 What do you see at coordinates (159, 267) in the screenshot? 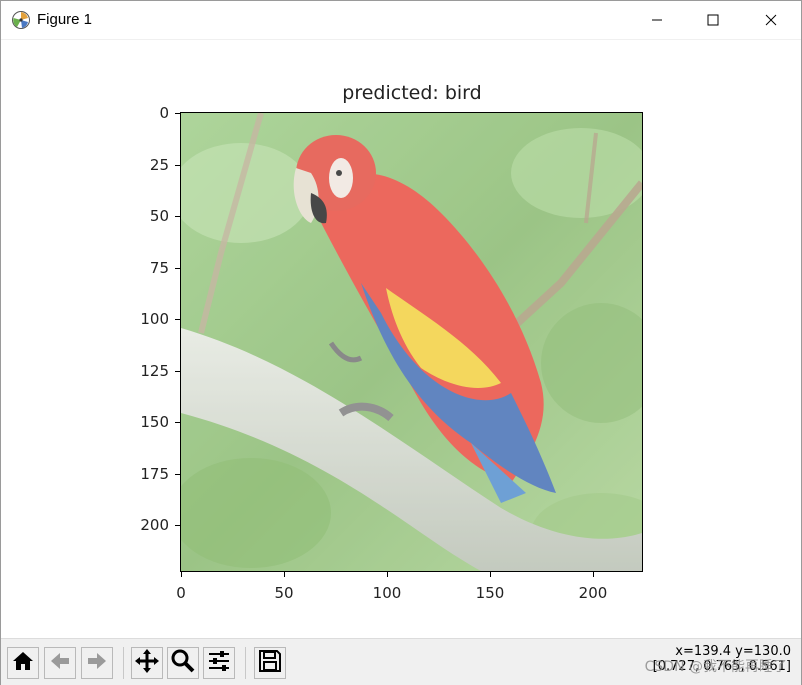
I see `y-tick-label: 75` at bounding box center [159, 267].